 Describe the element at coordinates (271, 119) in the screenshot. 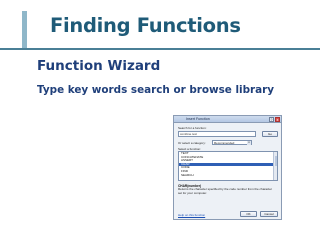

I see `help-icon: ?` at that location.